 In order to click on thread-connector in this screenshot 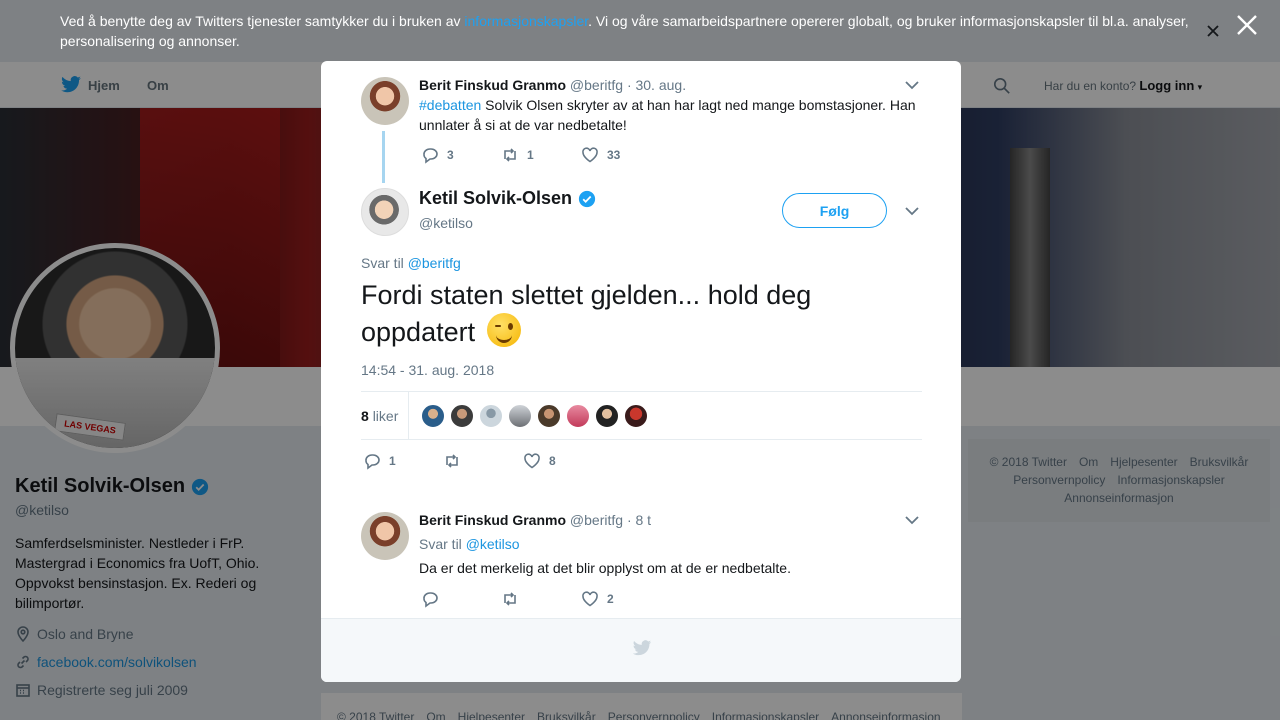, I will do `click(383, 157)`.